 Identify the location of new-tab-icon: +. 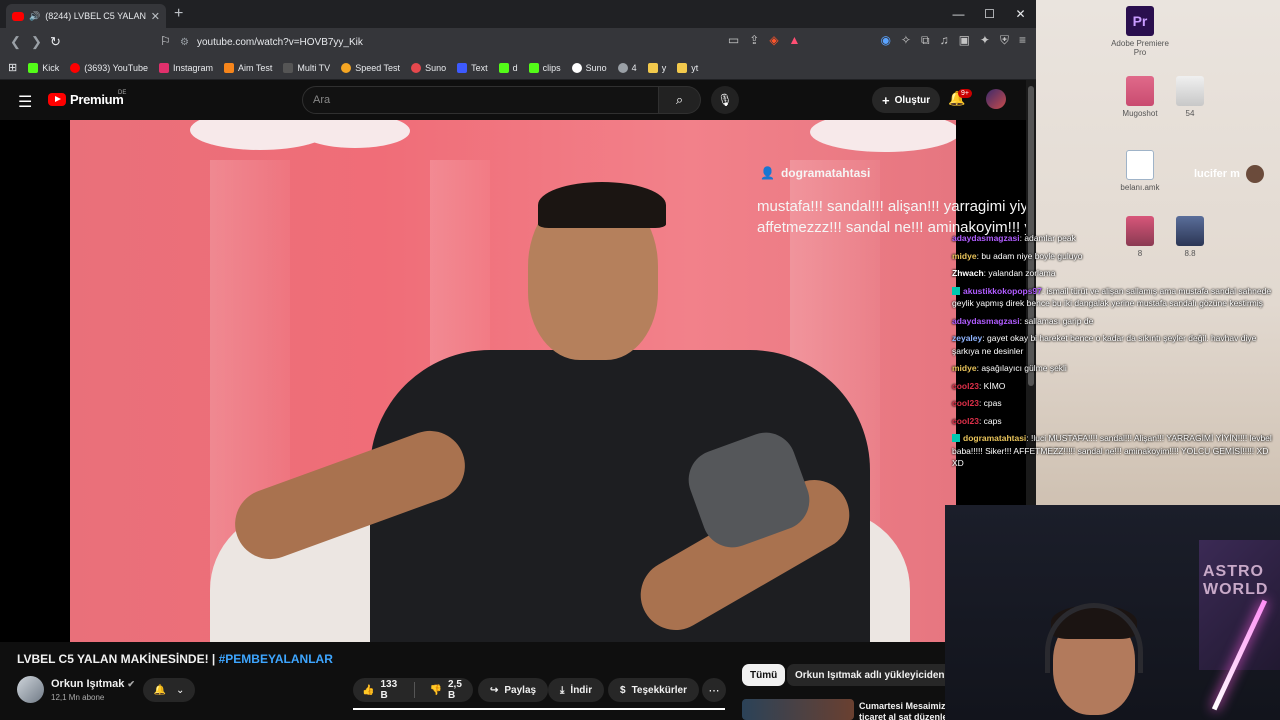
(178, 14).